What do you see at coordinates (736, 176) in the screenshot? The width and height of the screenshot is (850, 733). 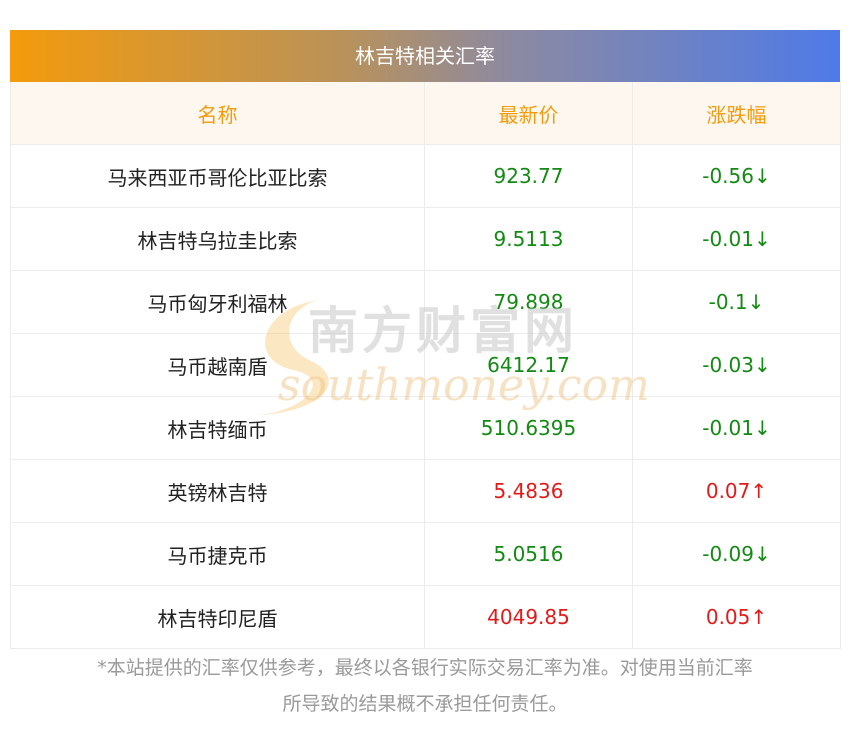 I see `cell-change: -0.56↓` at bounding box center [736, 176].